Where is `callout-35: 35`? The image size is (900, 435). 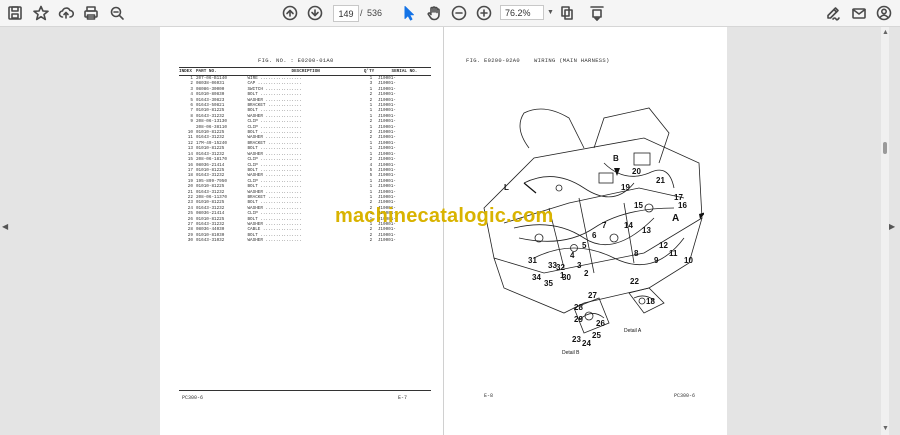 callout-35: 35 is located at coordinates (548, 283).